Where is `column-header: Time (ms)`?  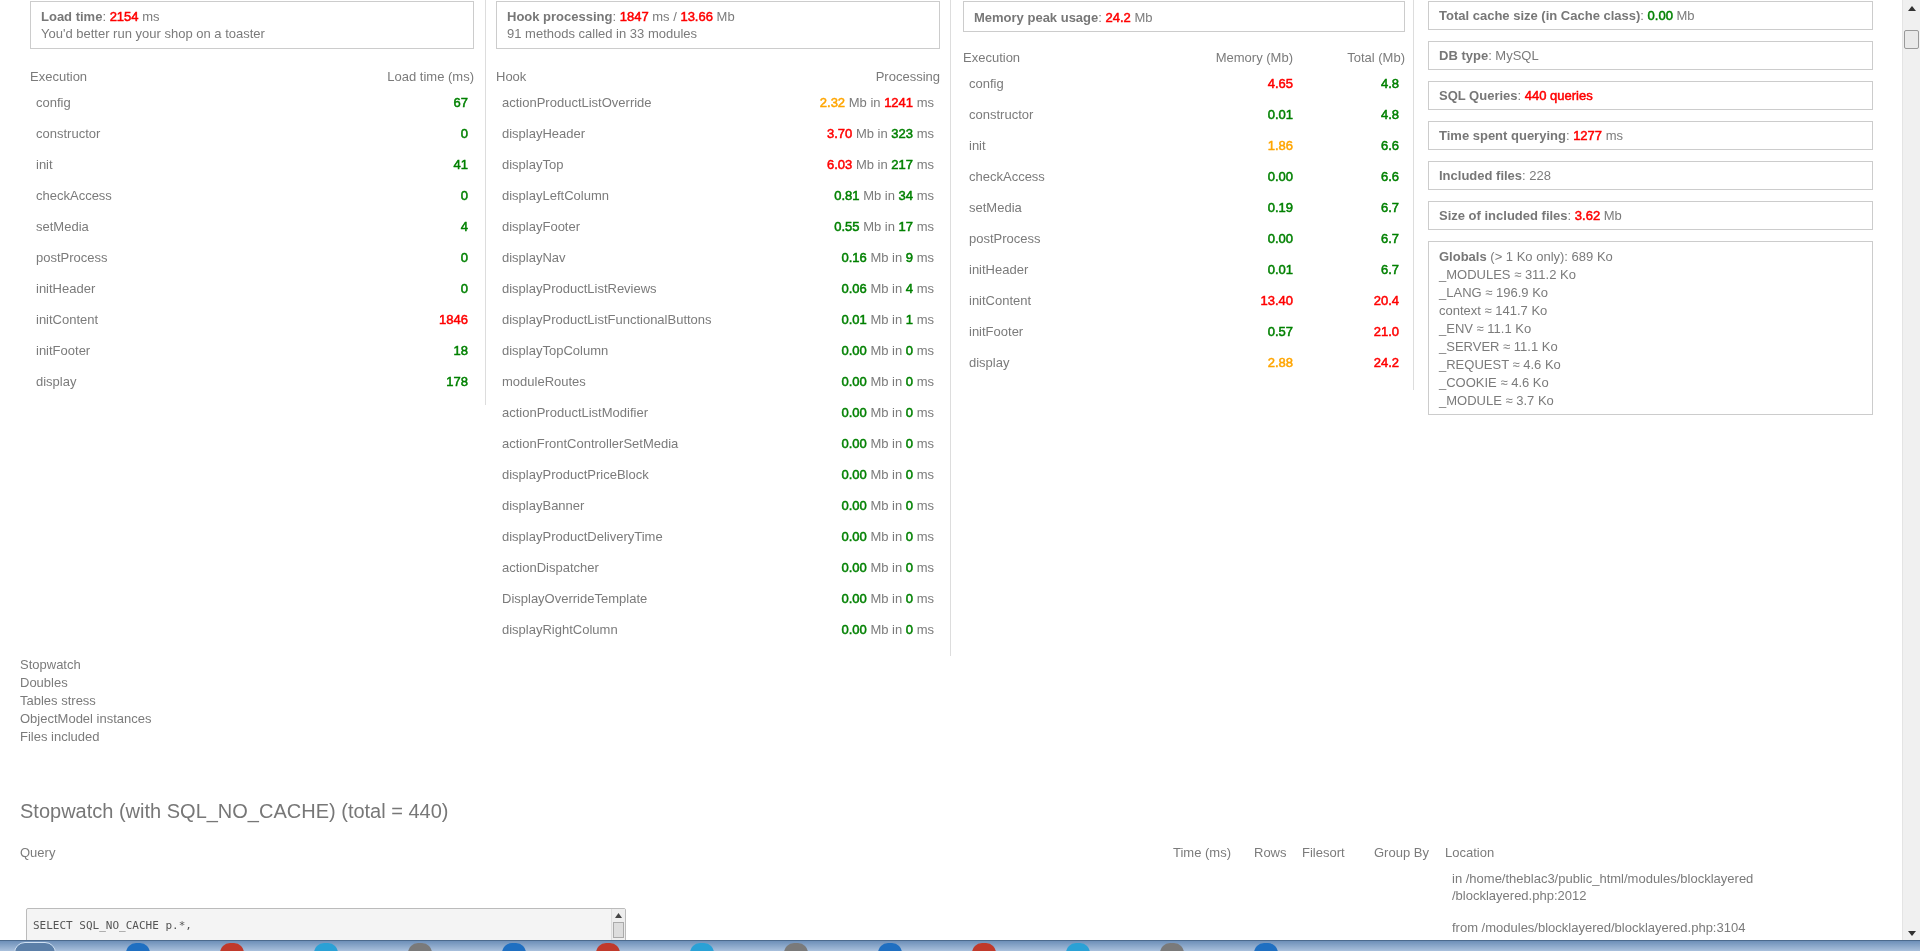 column-header: Time (ms) is located at coordinates (1202, 853).